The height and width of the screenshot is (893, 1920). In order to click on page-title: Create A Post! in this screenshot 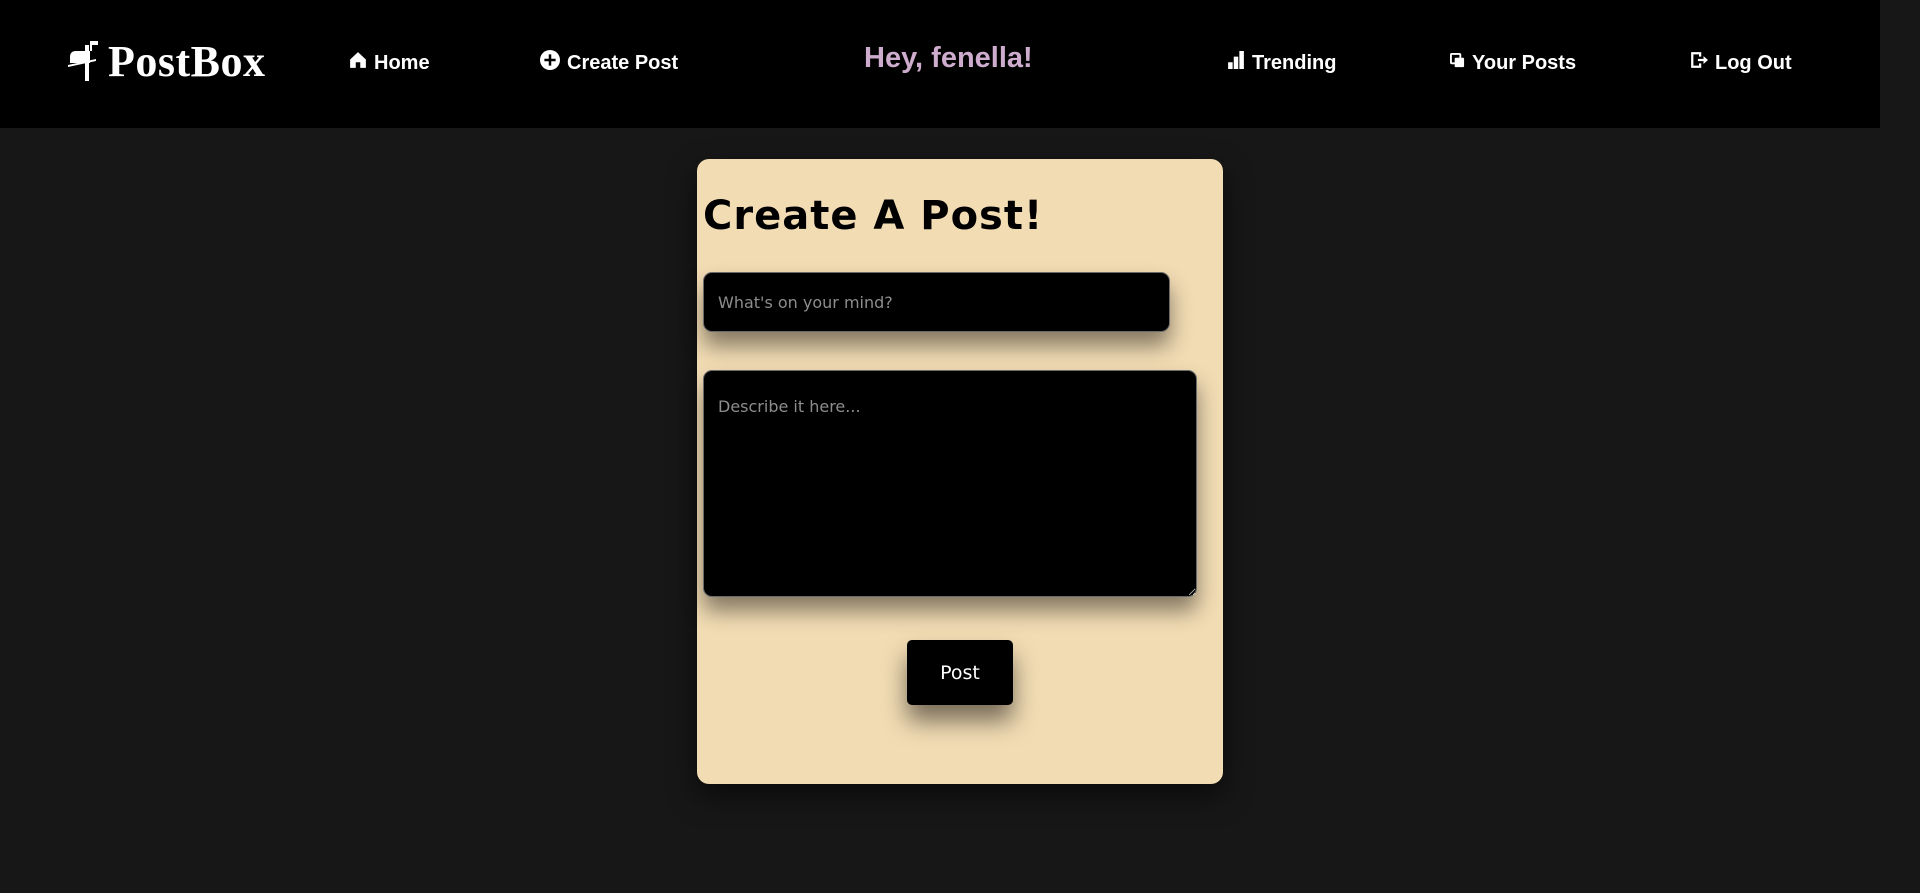, I will do `click(873, 216)`.